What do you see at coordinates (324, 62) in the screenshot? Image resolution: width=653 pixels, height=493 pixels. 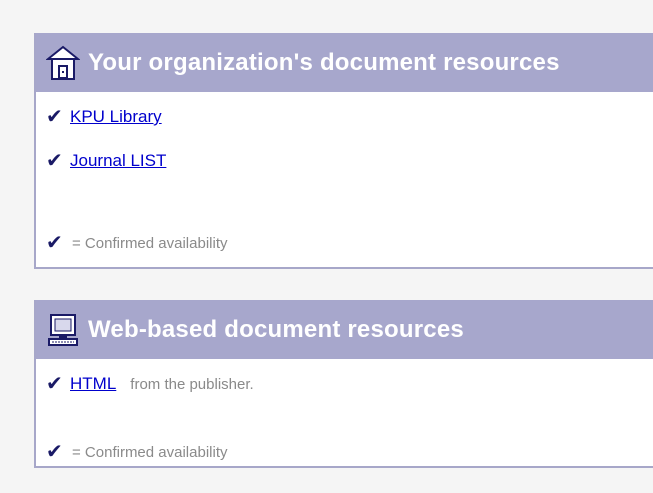 I see `org-resources-title: Your organization's document resources` at bounding box center [324, 62].